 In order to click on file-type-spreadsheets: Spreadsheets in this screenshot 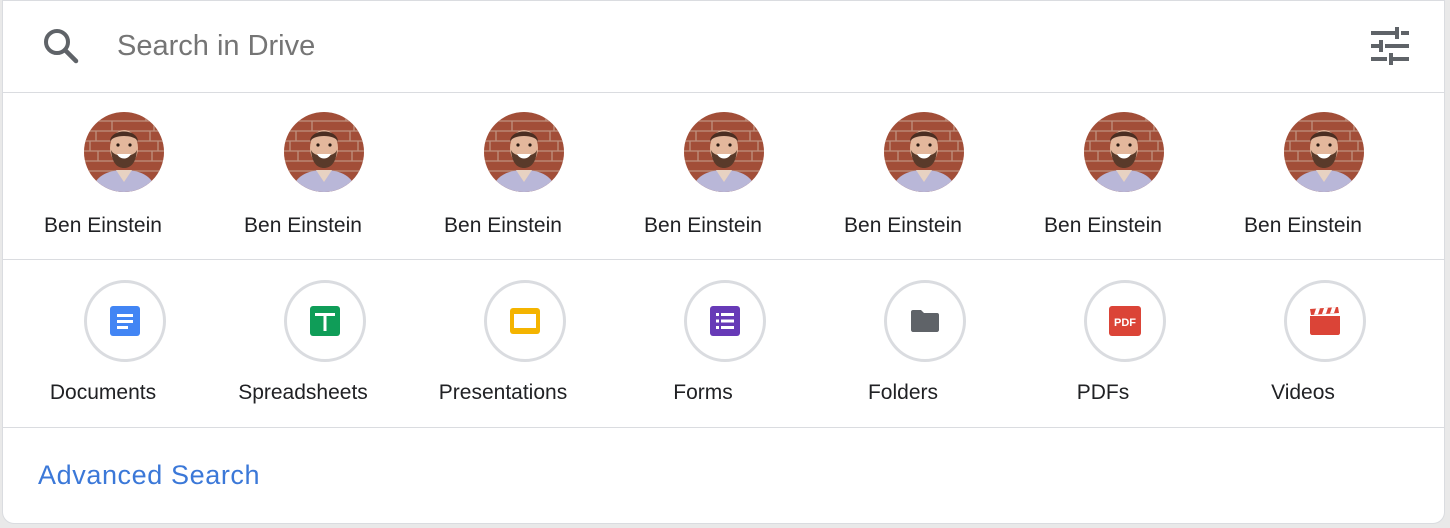, I will do `click(303, 343)`.